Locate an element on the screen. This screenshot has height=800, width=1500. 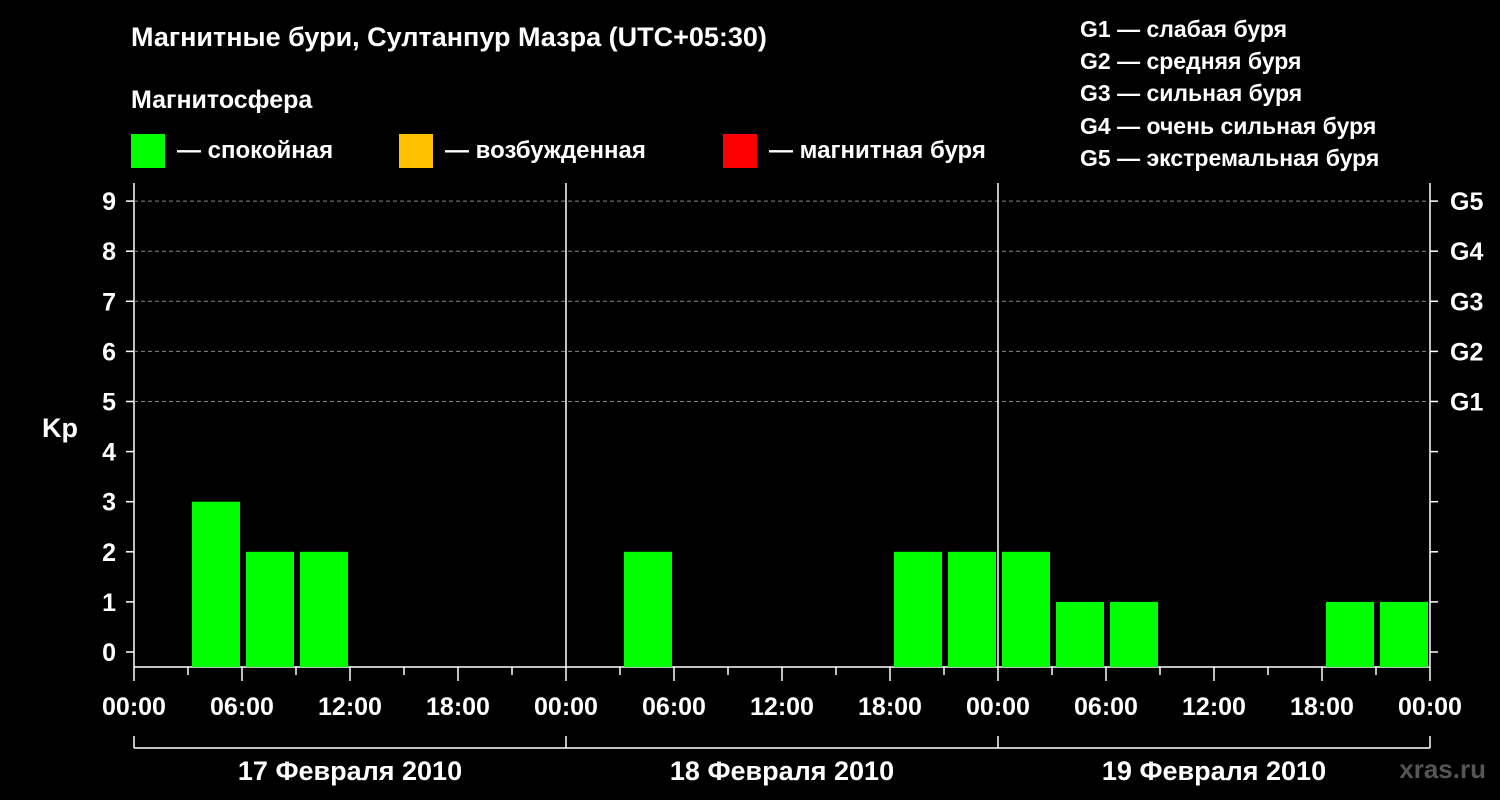
y-tick-label: 4 is located at coordinates (109, 453).